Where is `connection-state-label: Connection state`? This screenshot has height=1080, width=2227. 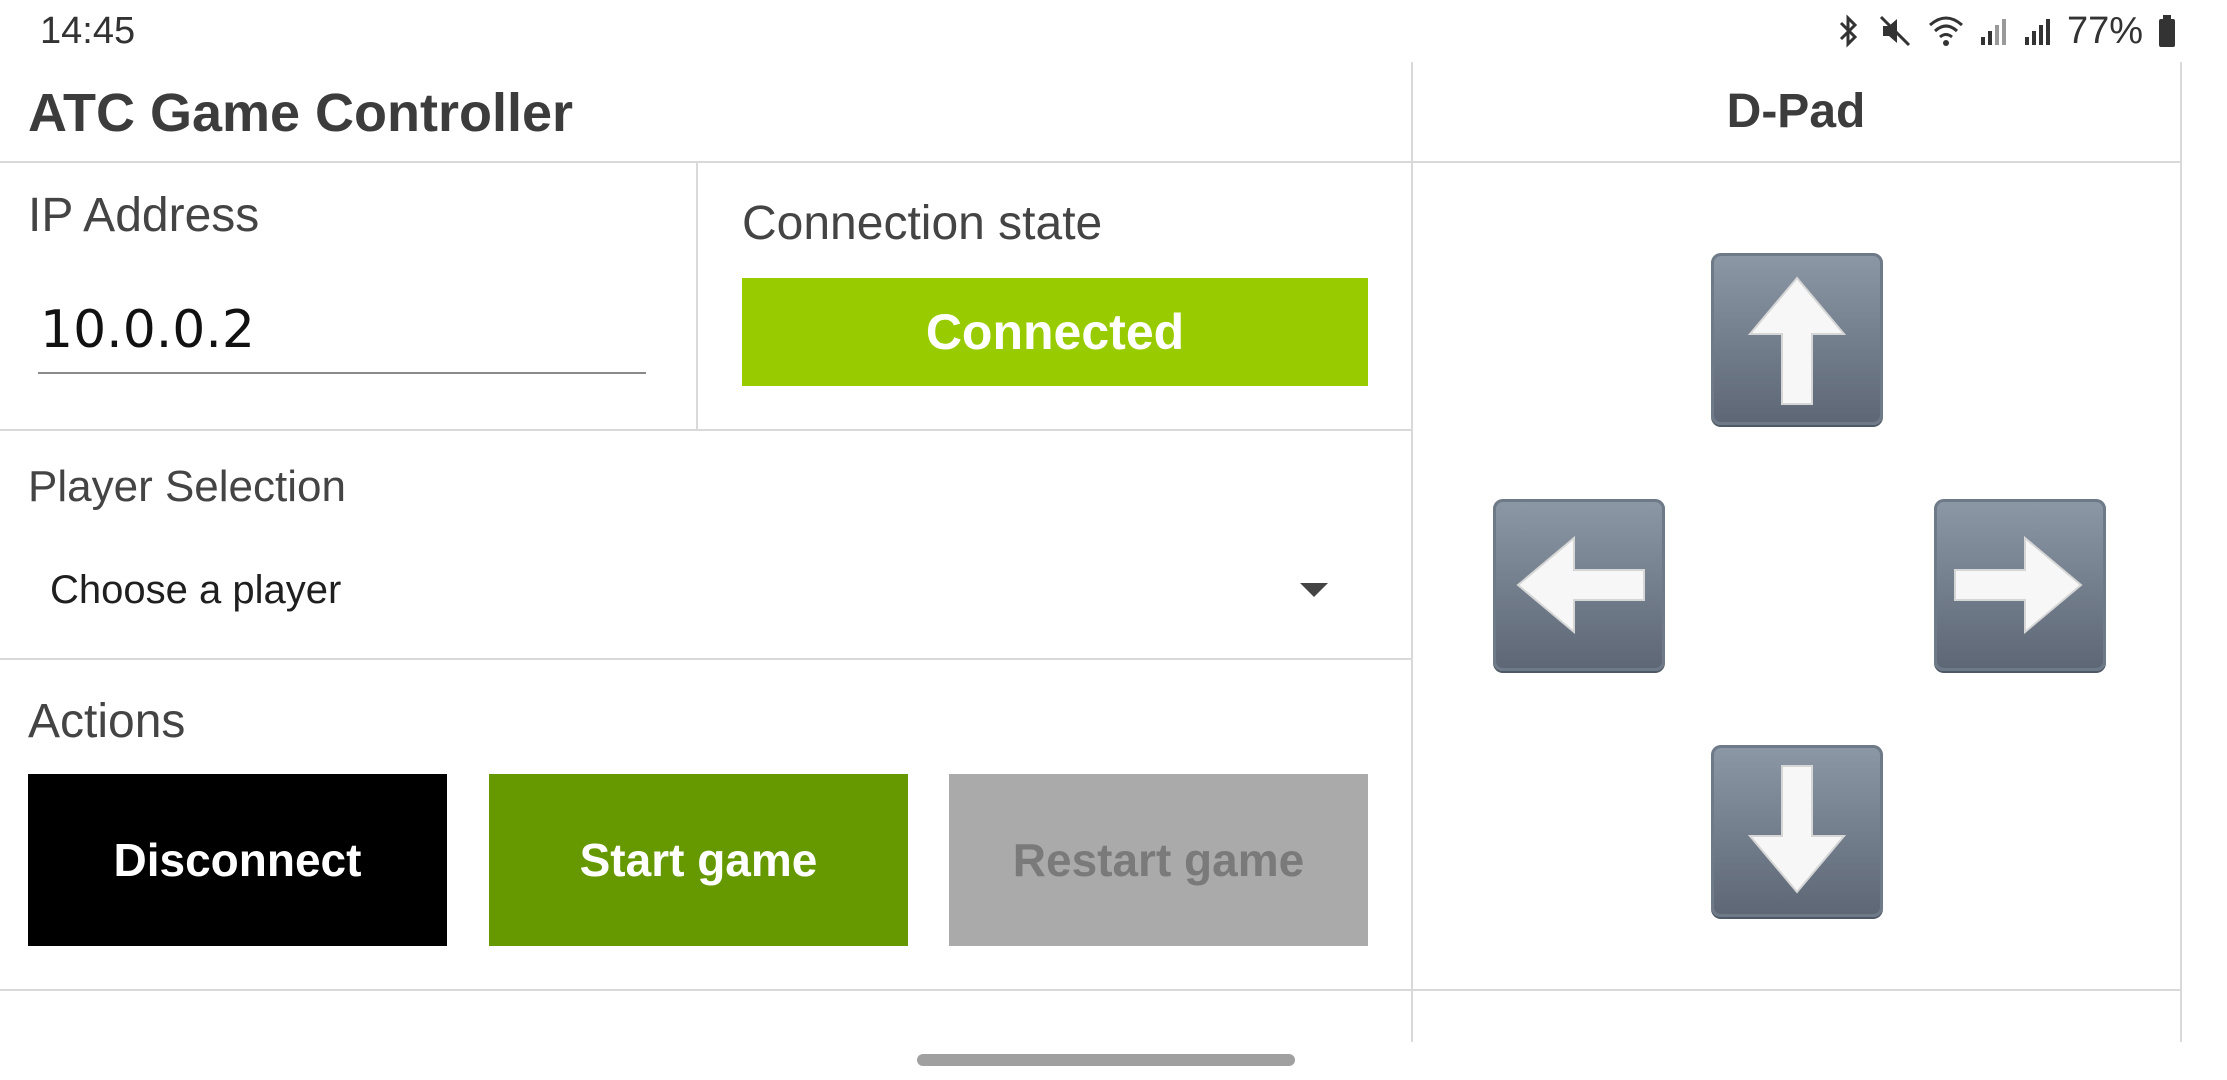 connection-state-label: Connection state is located at coordinates (922, 223).